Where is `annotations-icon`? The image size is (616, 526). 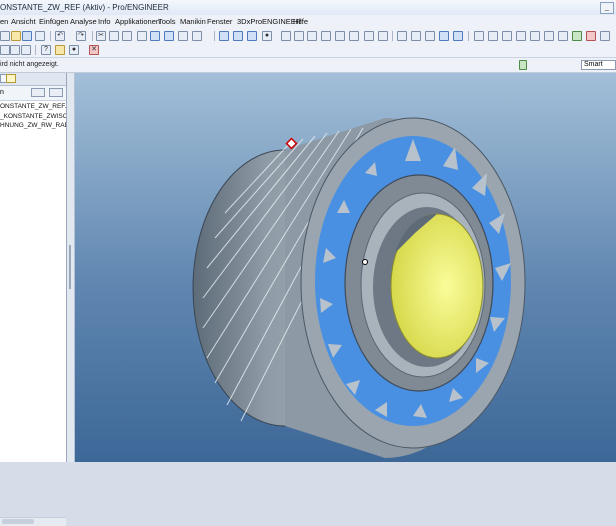
annotations-icon is located at coordinates (535, 36).